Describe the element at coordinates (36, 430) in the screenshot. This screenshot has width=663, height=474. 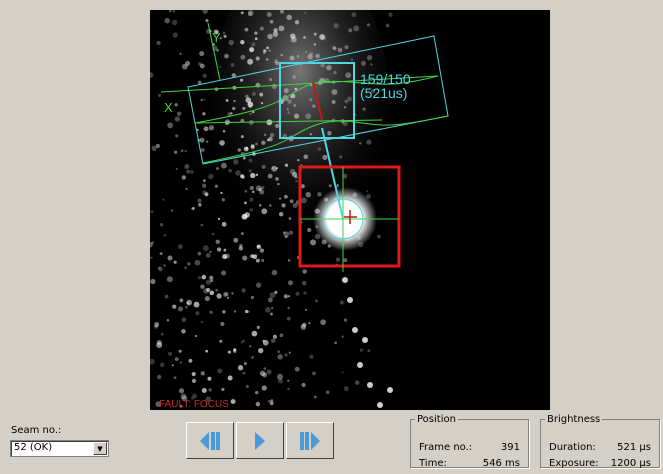
I see `seam-label: Seam no.:` at that location.